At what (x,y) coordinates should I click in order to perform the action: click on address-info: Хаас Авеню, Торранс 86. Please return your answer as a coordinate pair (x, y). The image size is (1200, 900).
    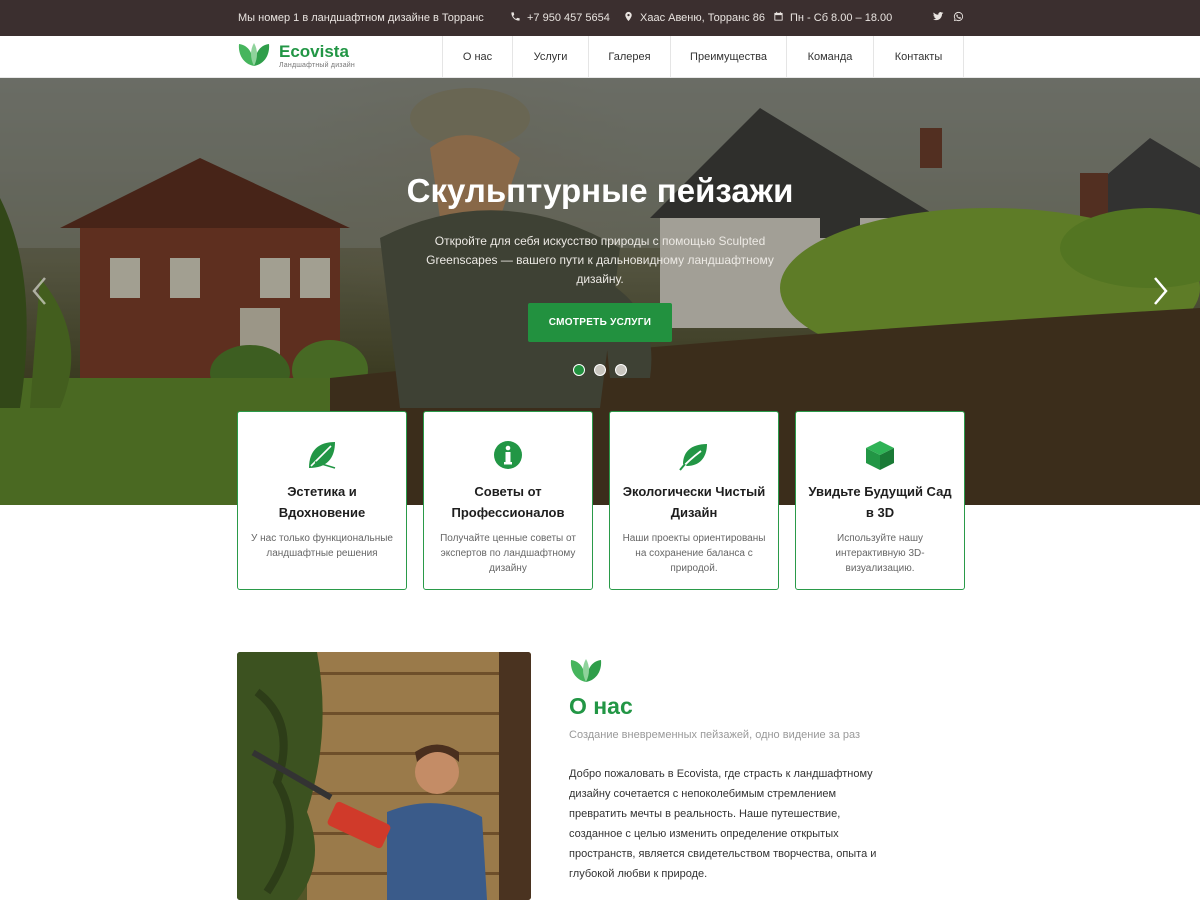
    Looking at the image, I should click on (694, 18).